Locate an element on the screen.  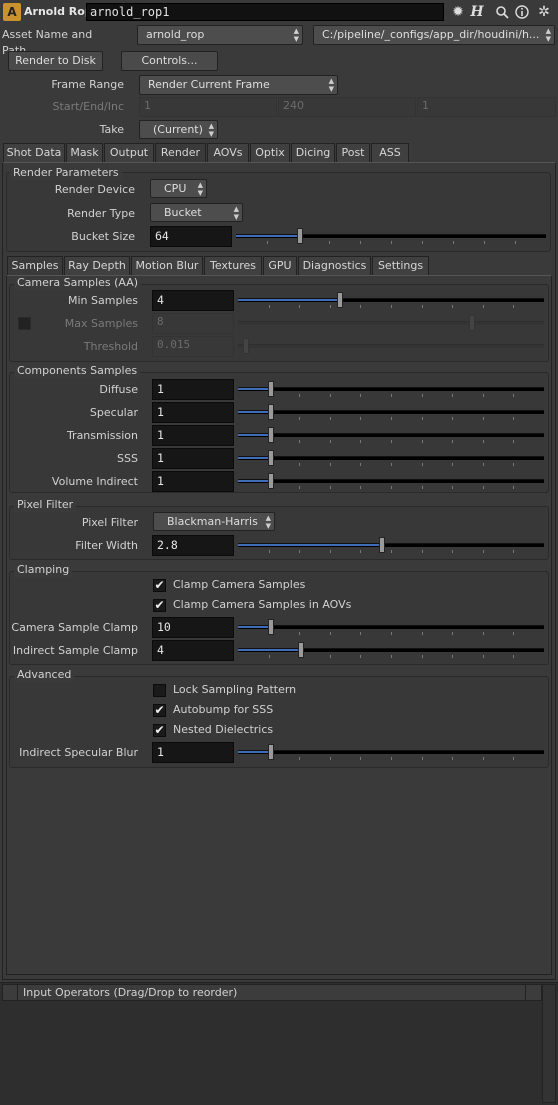
tab-motion-blur: Motion Blur is located at coordinates (167, 265).